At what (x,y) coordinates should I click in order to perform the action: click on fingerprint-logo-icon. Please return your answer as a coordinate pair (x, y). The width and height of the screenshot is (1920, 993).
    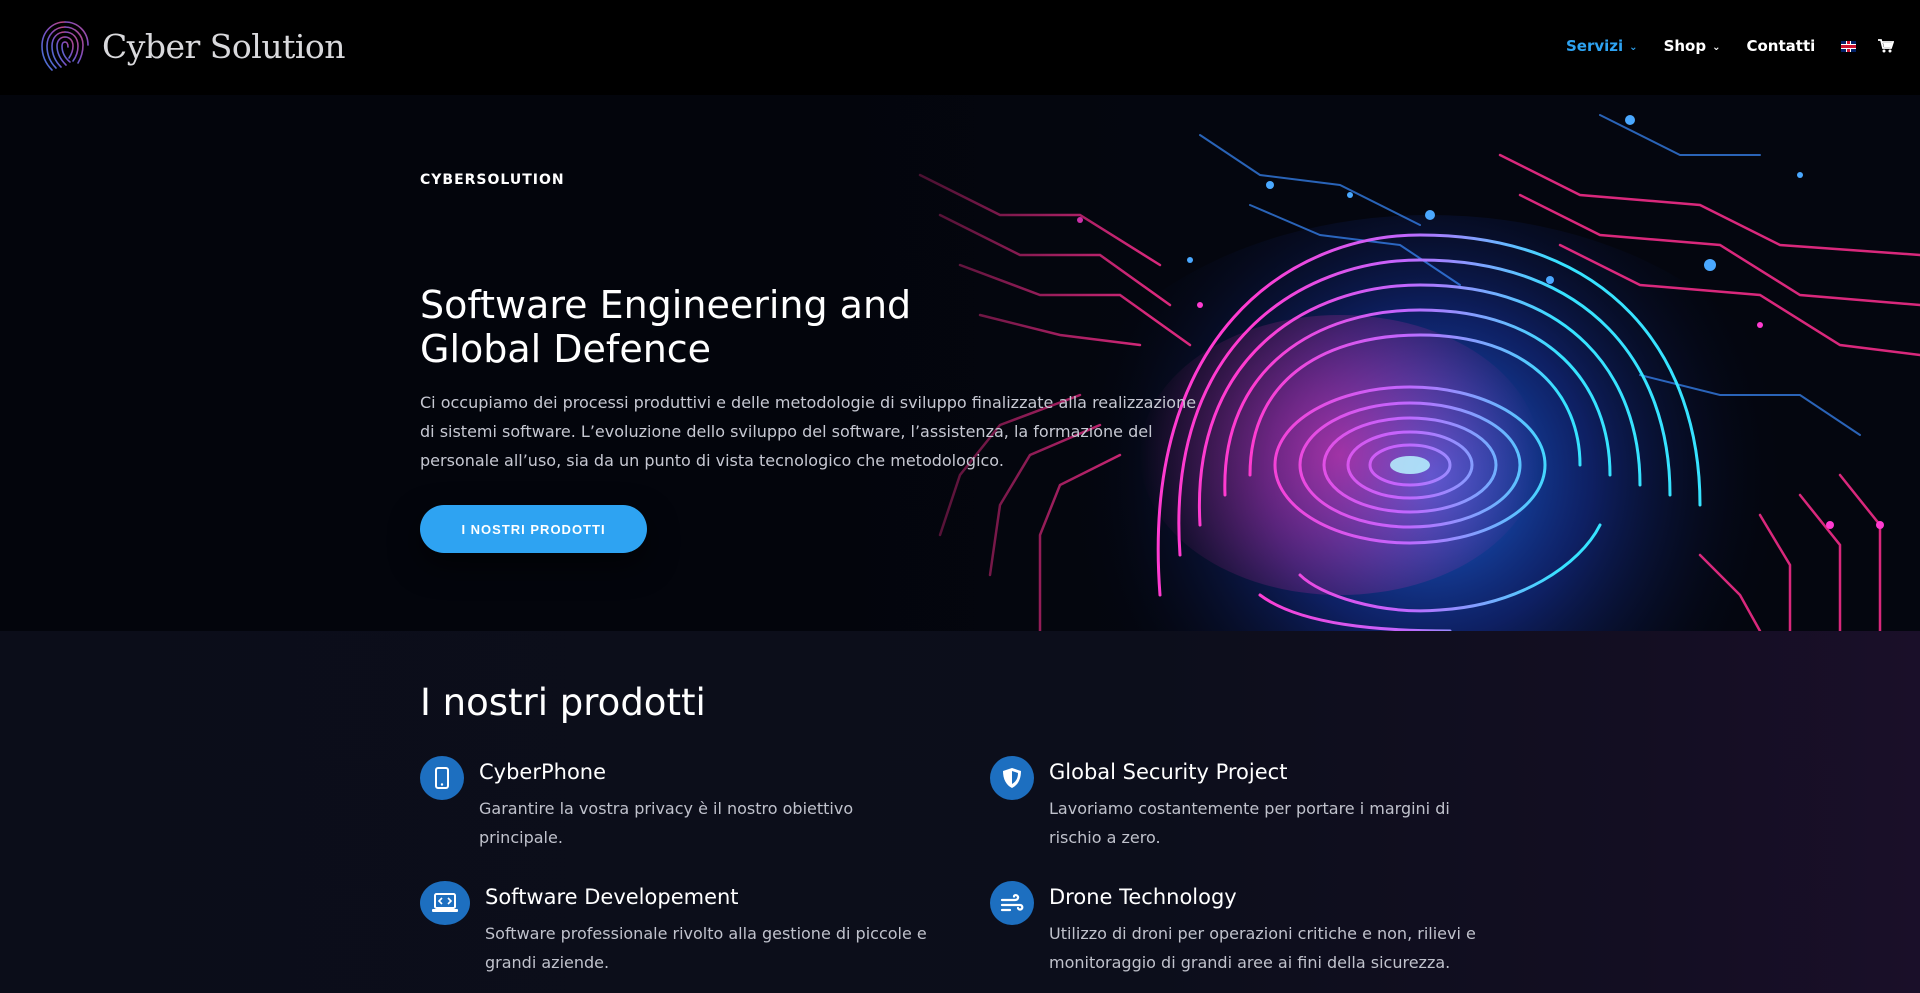
    Looking at the image, I should click on (65, 46).